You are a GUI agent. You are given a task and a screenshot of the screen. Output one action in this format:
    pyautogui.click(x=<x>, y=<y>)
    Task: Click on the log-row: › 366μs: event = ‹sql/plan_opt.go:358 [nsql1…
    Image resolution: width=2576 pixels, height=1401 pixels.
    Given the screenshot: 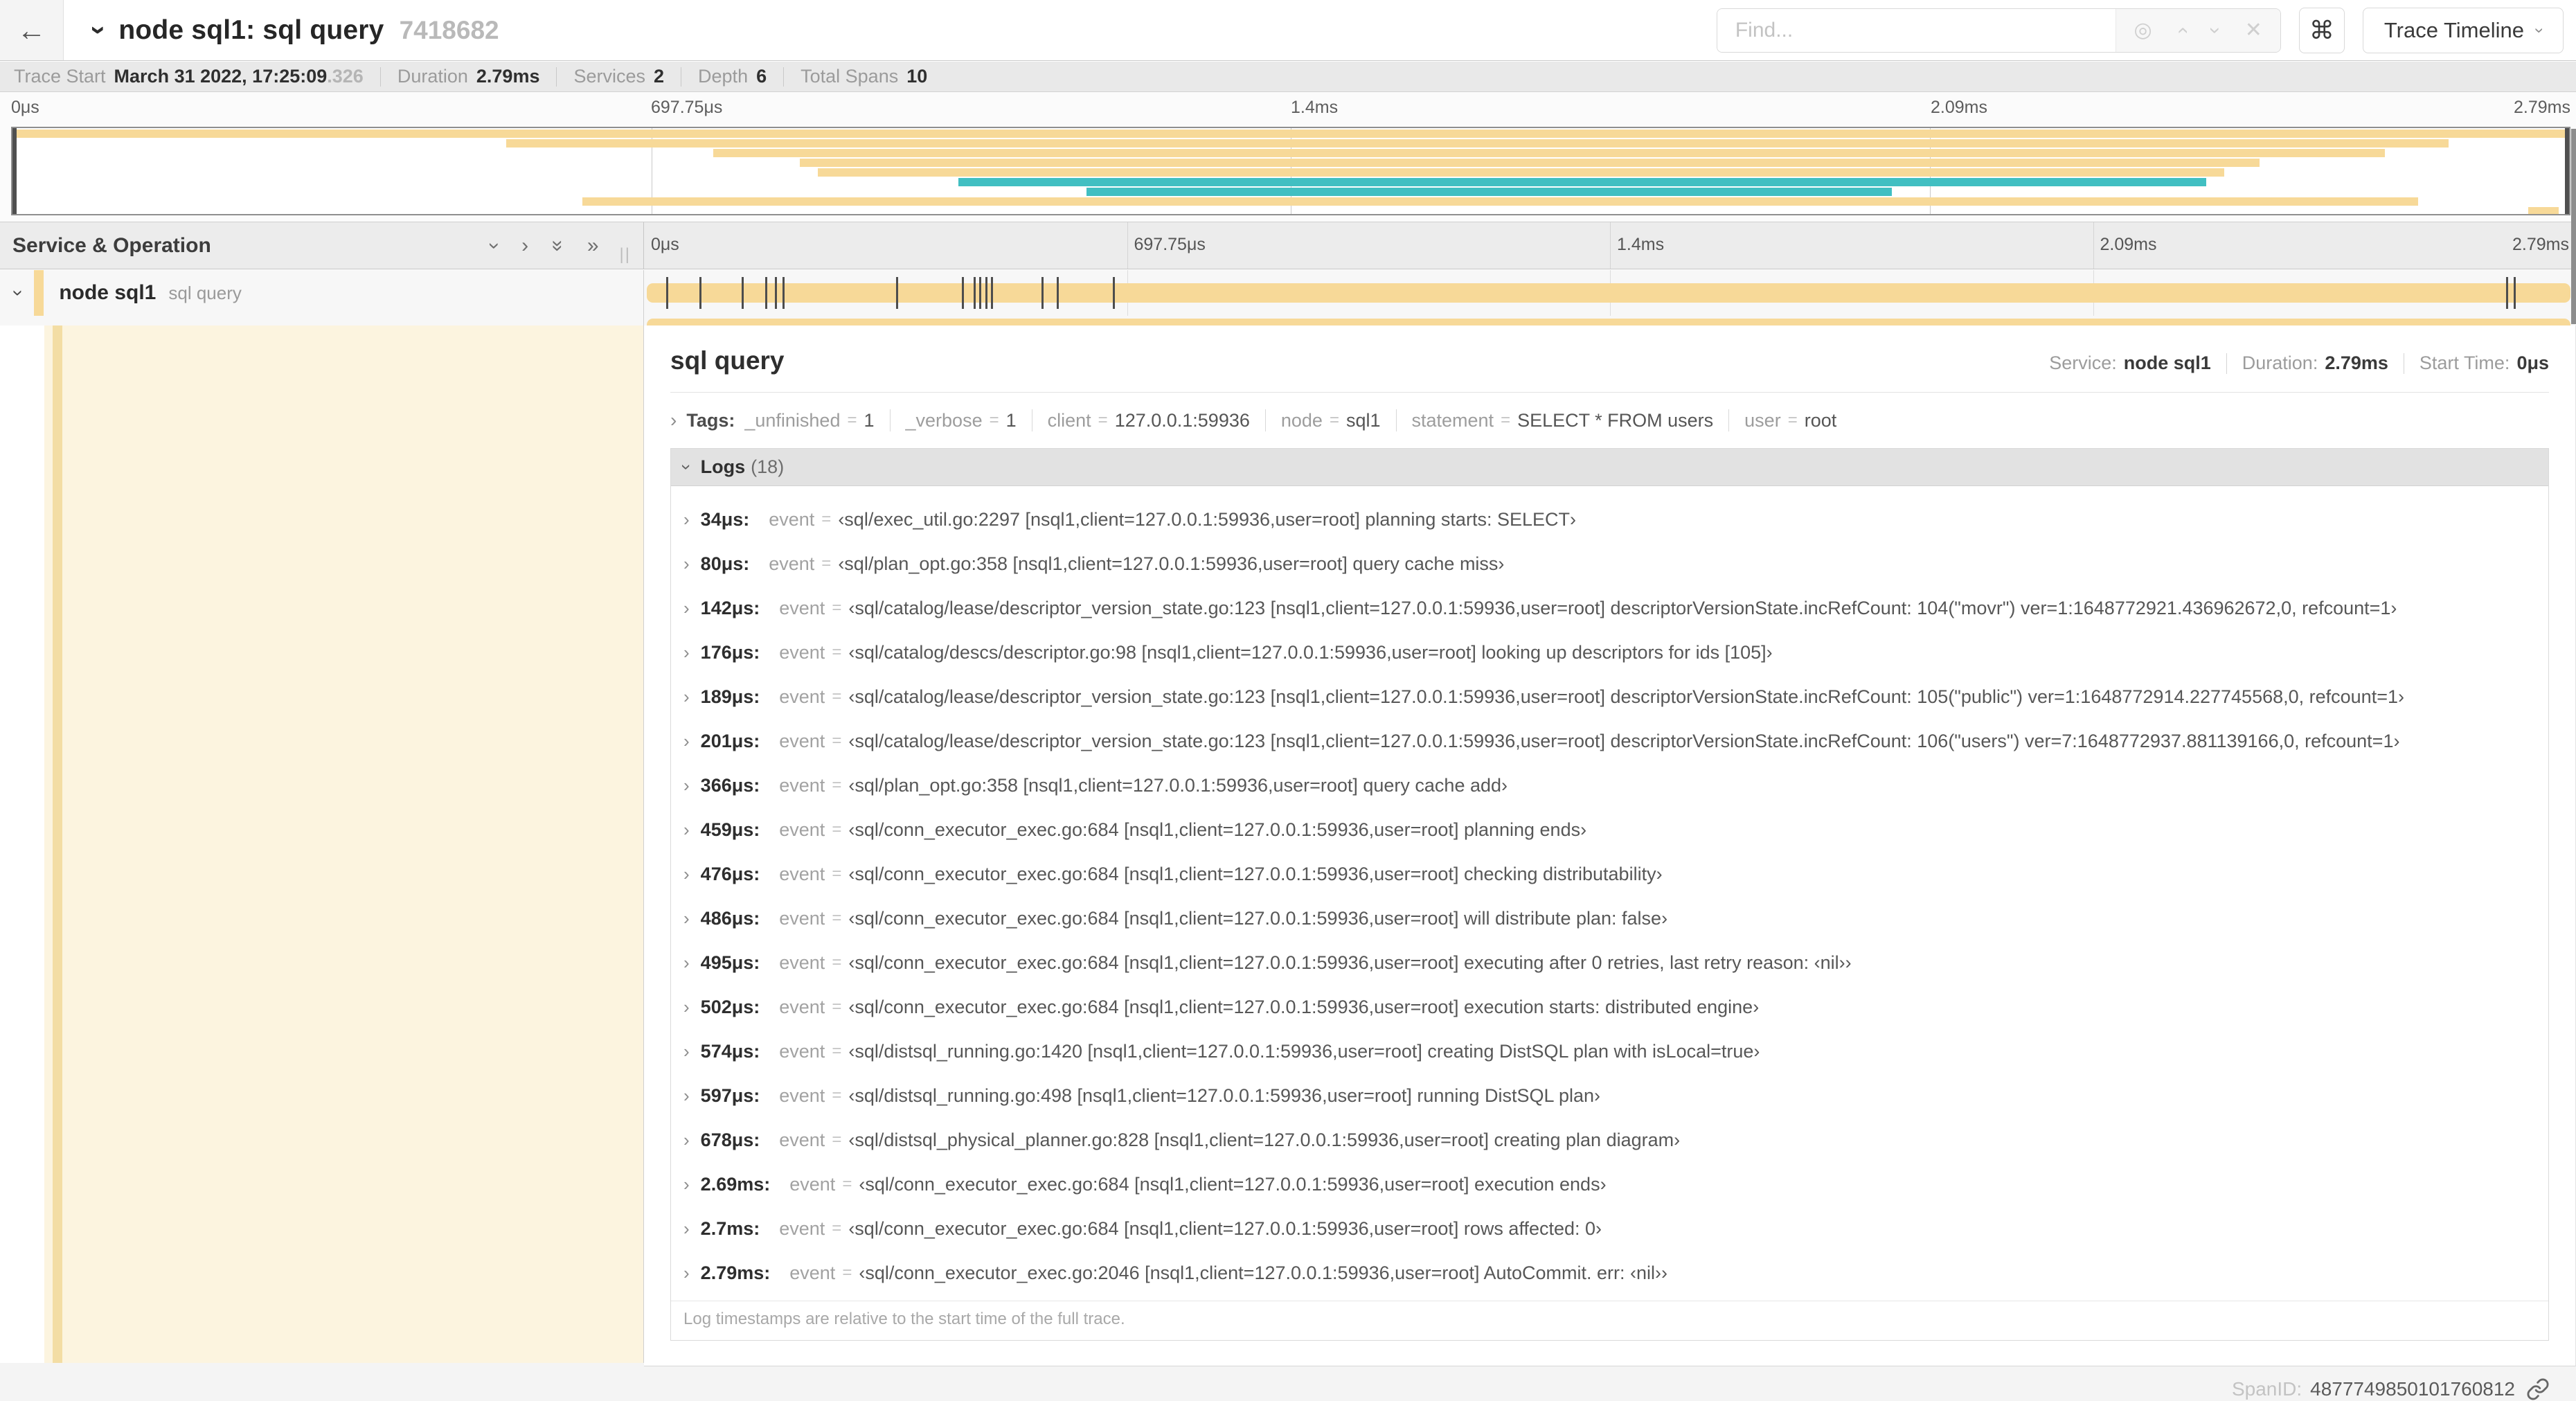 What is the action you would take?
    pyautogui.click(x=1609, y=785)
    